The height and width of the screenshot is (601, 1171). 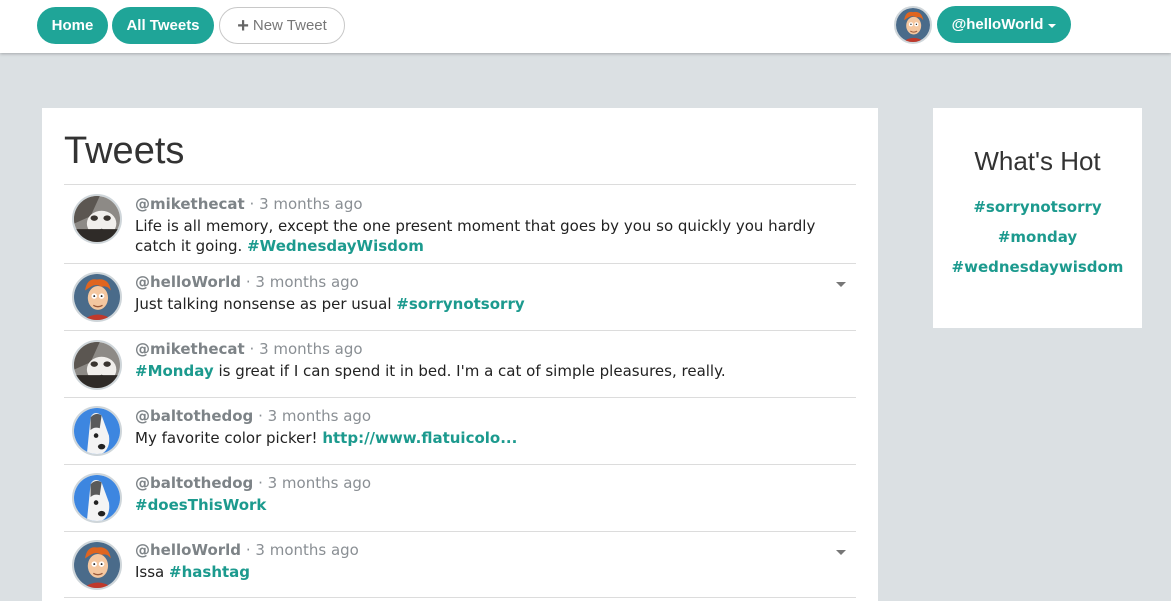 What do you see at coordinates (174, 371) in the screenshot?
I see `tweet-hashtag-link: #Monday` at bounding box center [174, 371].